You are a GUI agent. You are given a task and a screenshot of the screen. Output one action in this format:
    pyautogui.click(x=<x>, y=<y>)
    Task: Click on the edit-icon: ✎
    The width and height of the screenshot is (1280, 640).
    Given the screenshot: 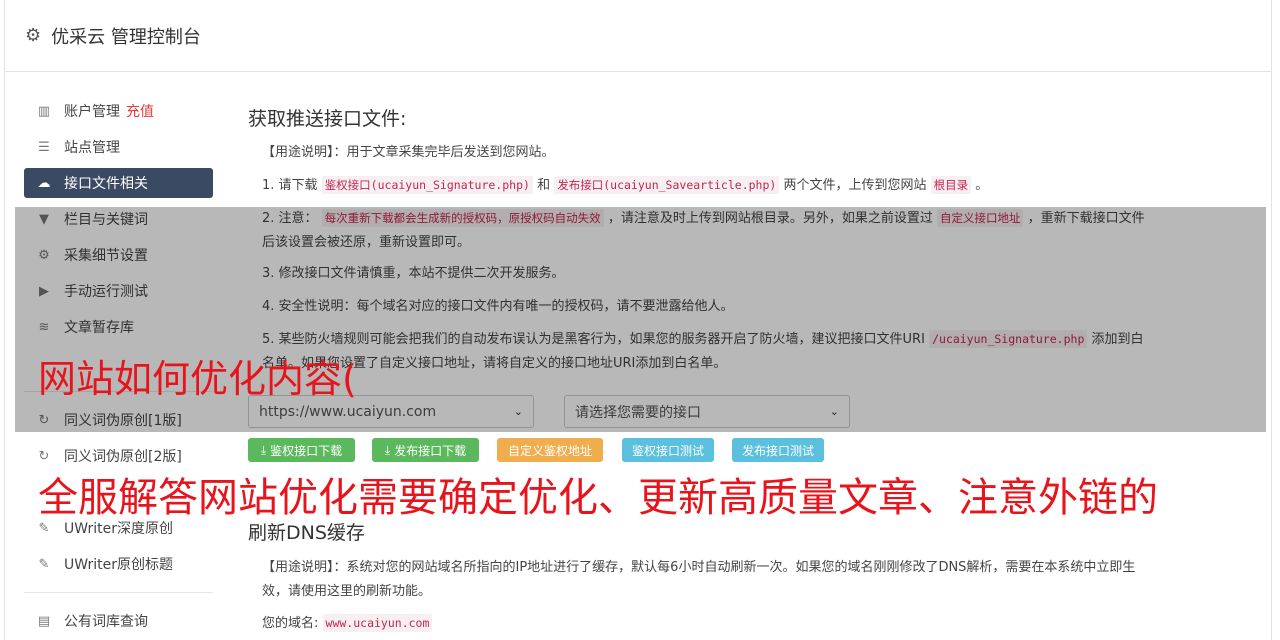 What is the action you would take?
    pyautogui.click(x=44, y=564)
    